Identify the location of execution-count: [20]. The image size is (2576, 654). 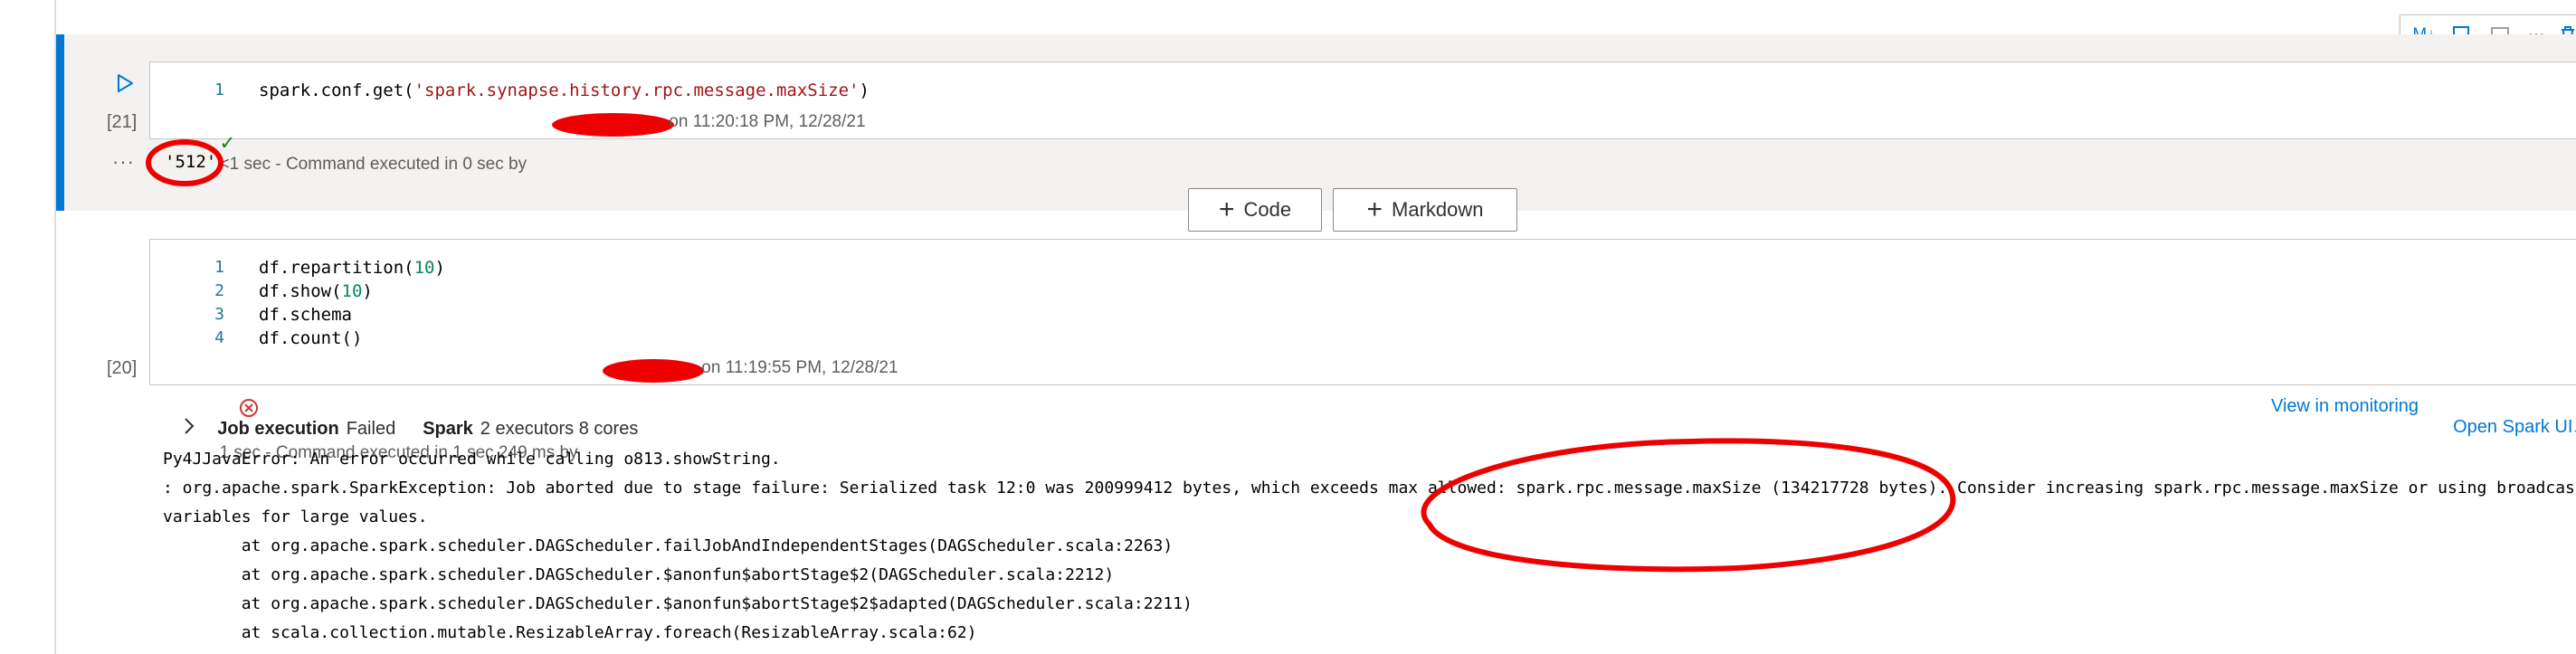
(122, 368).